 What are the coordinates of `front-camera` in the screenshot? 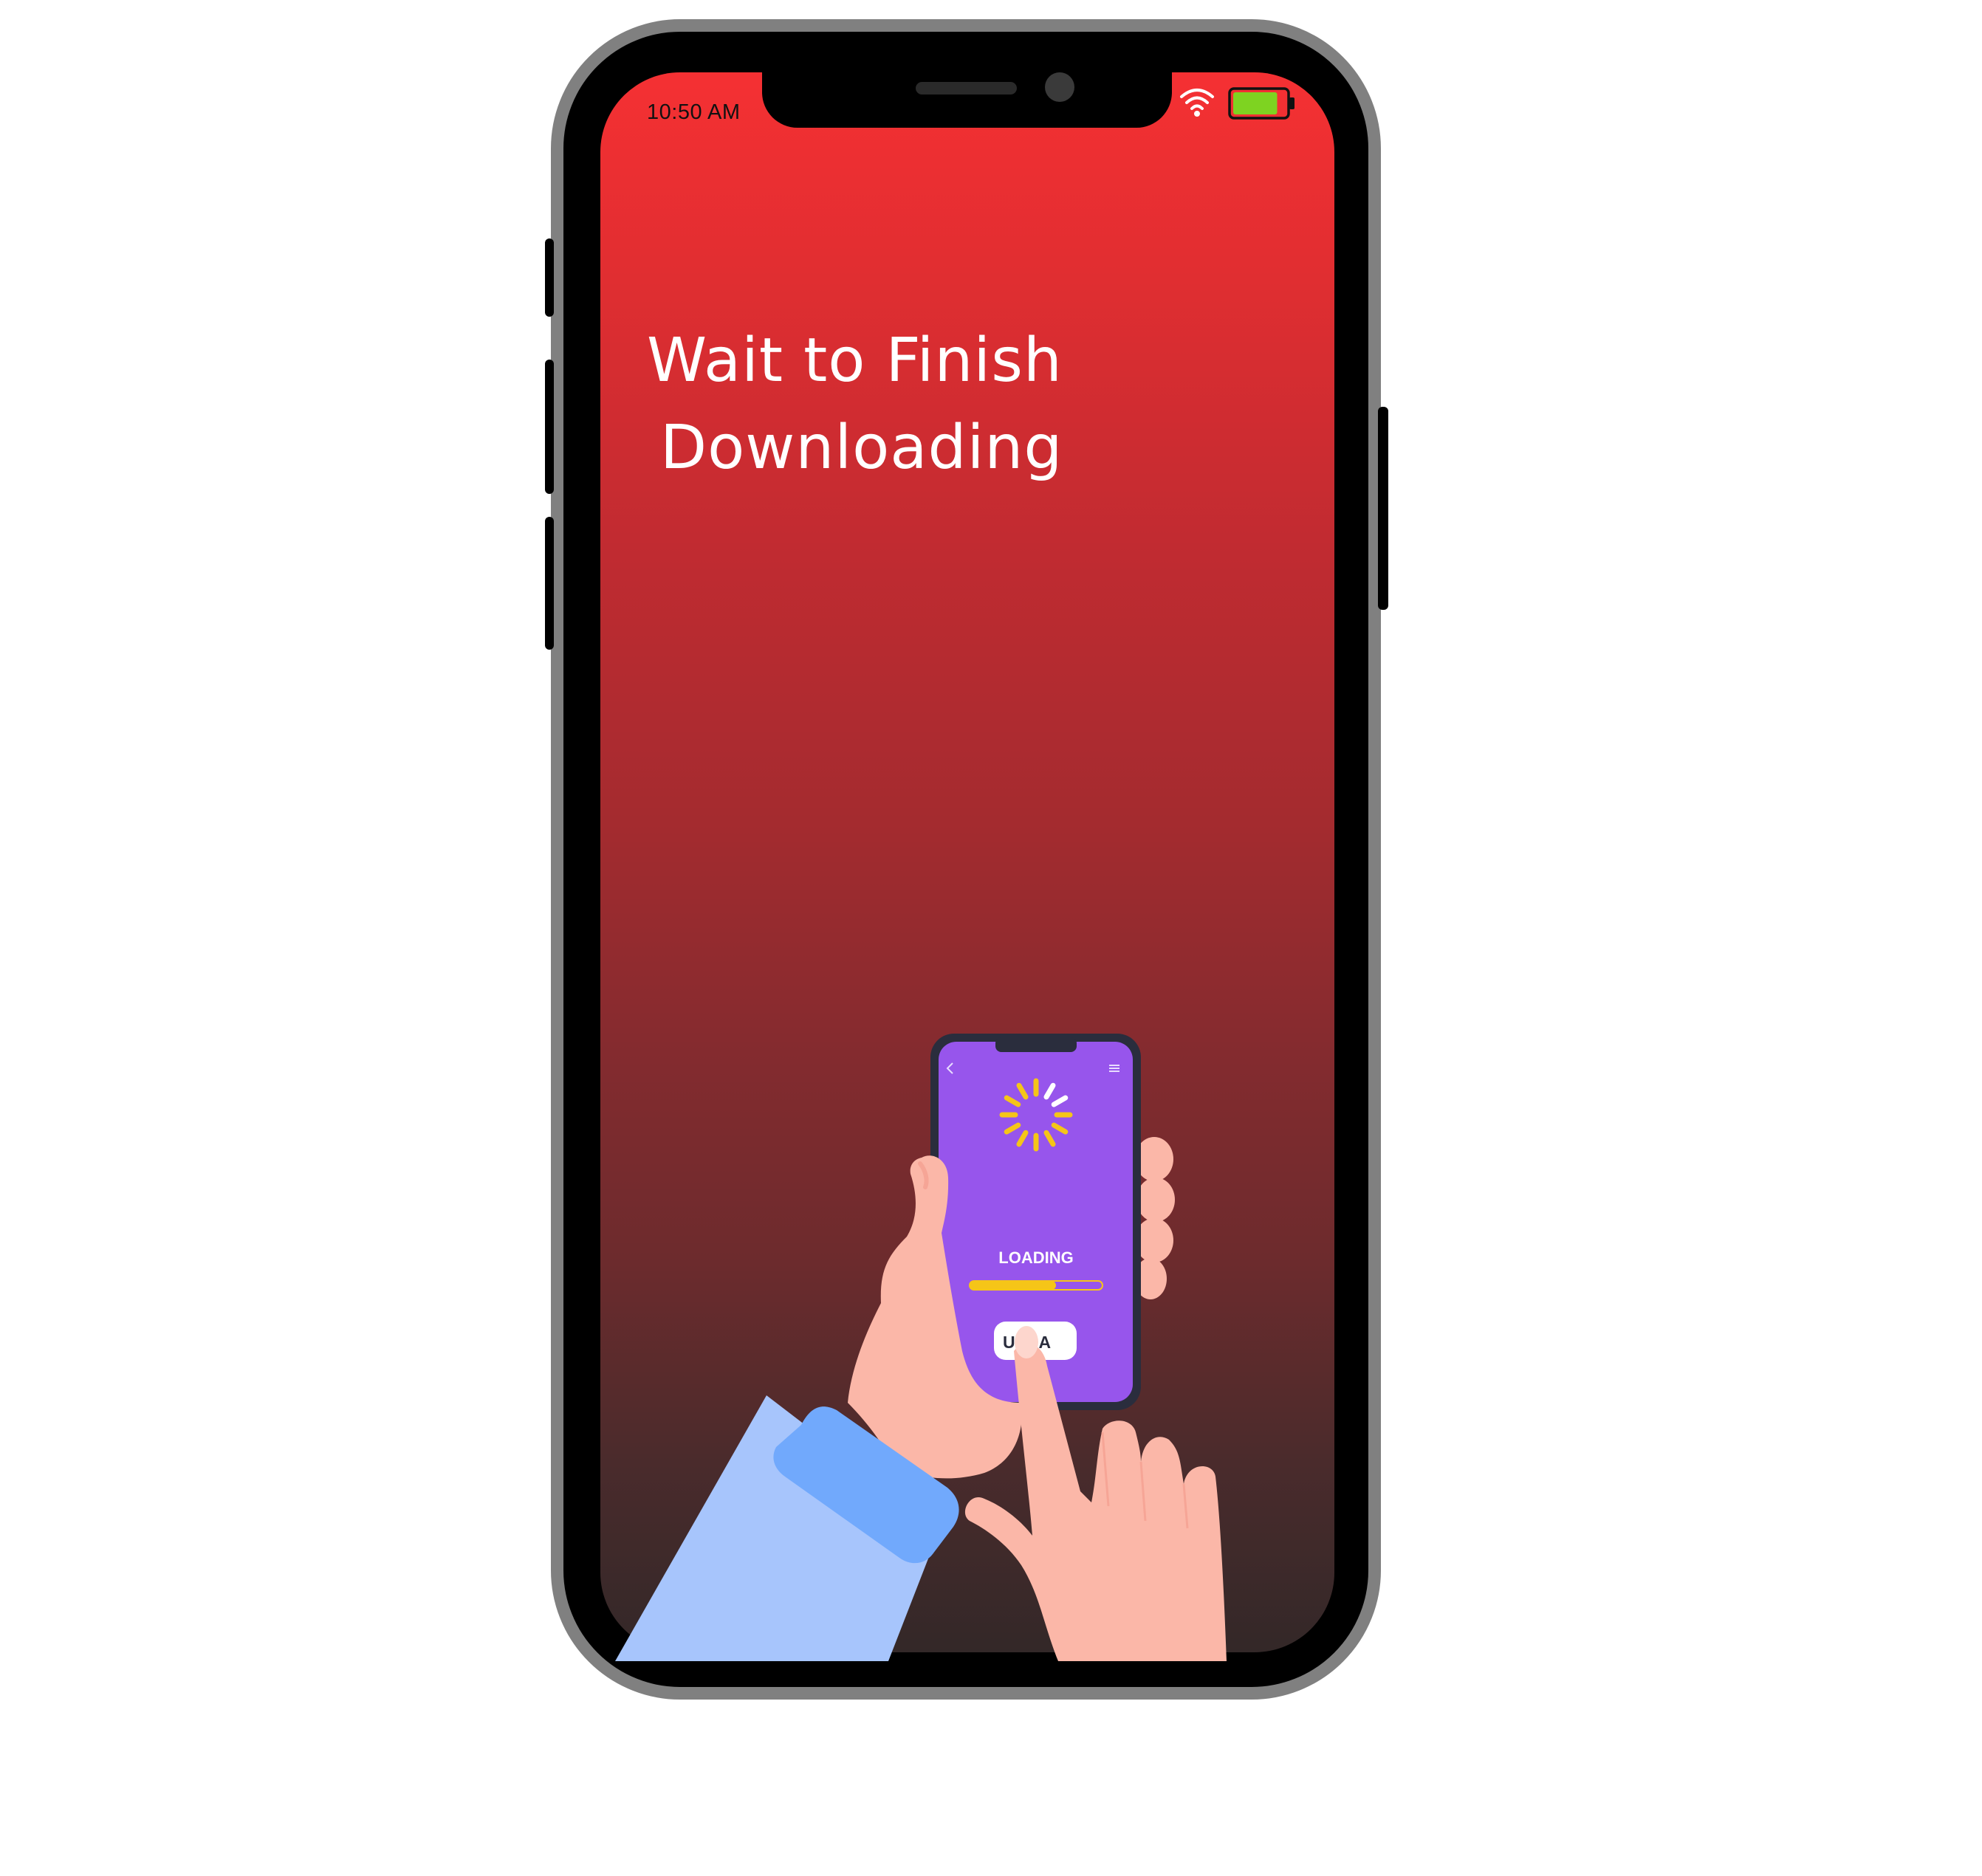 It's located at (1059, 87).